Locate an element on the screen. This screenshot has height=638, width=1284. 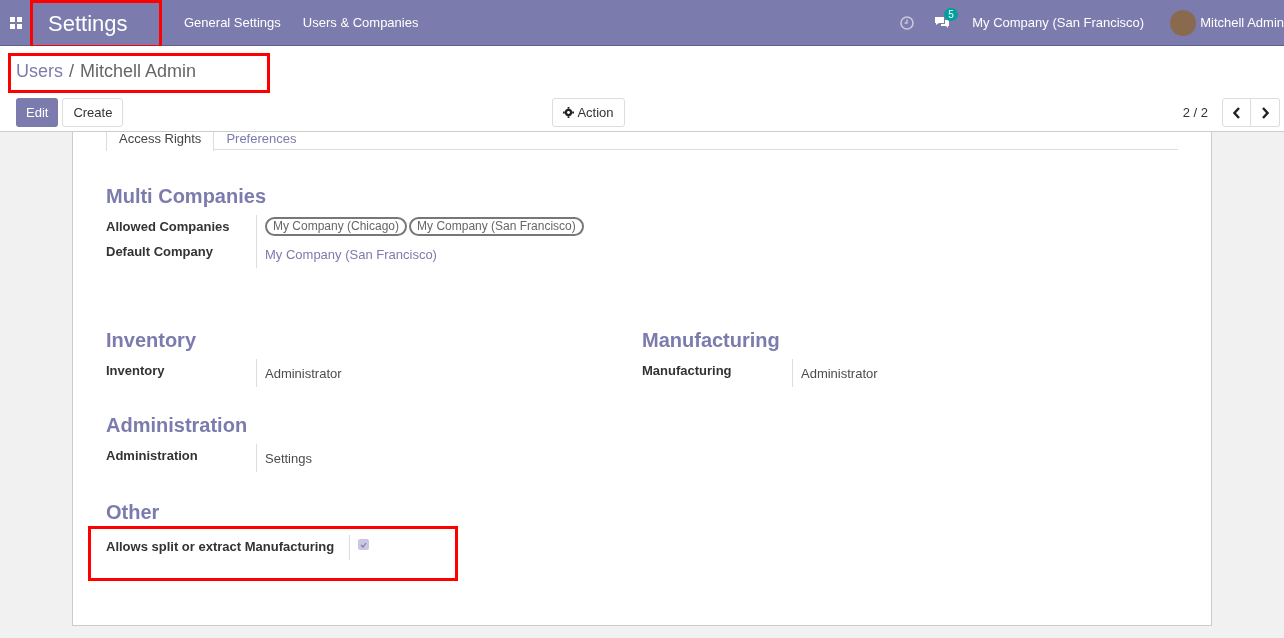
field-value: Settings is located at coordinates (288, 458).